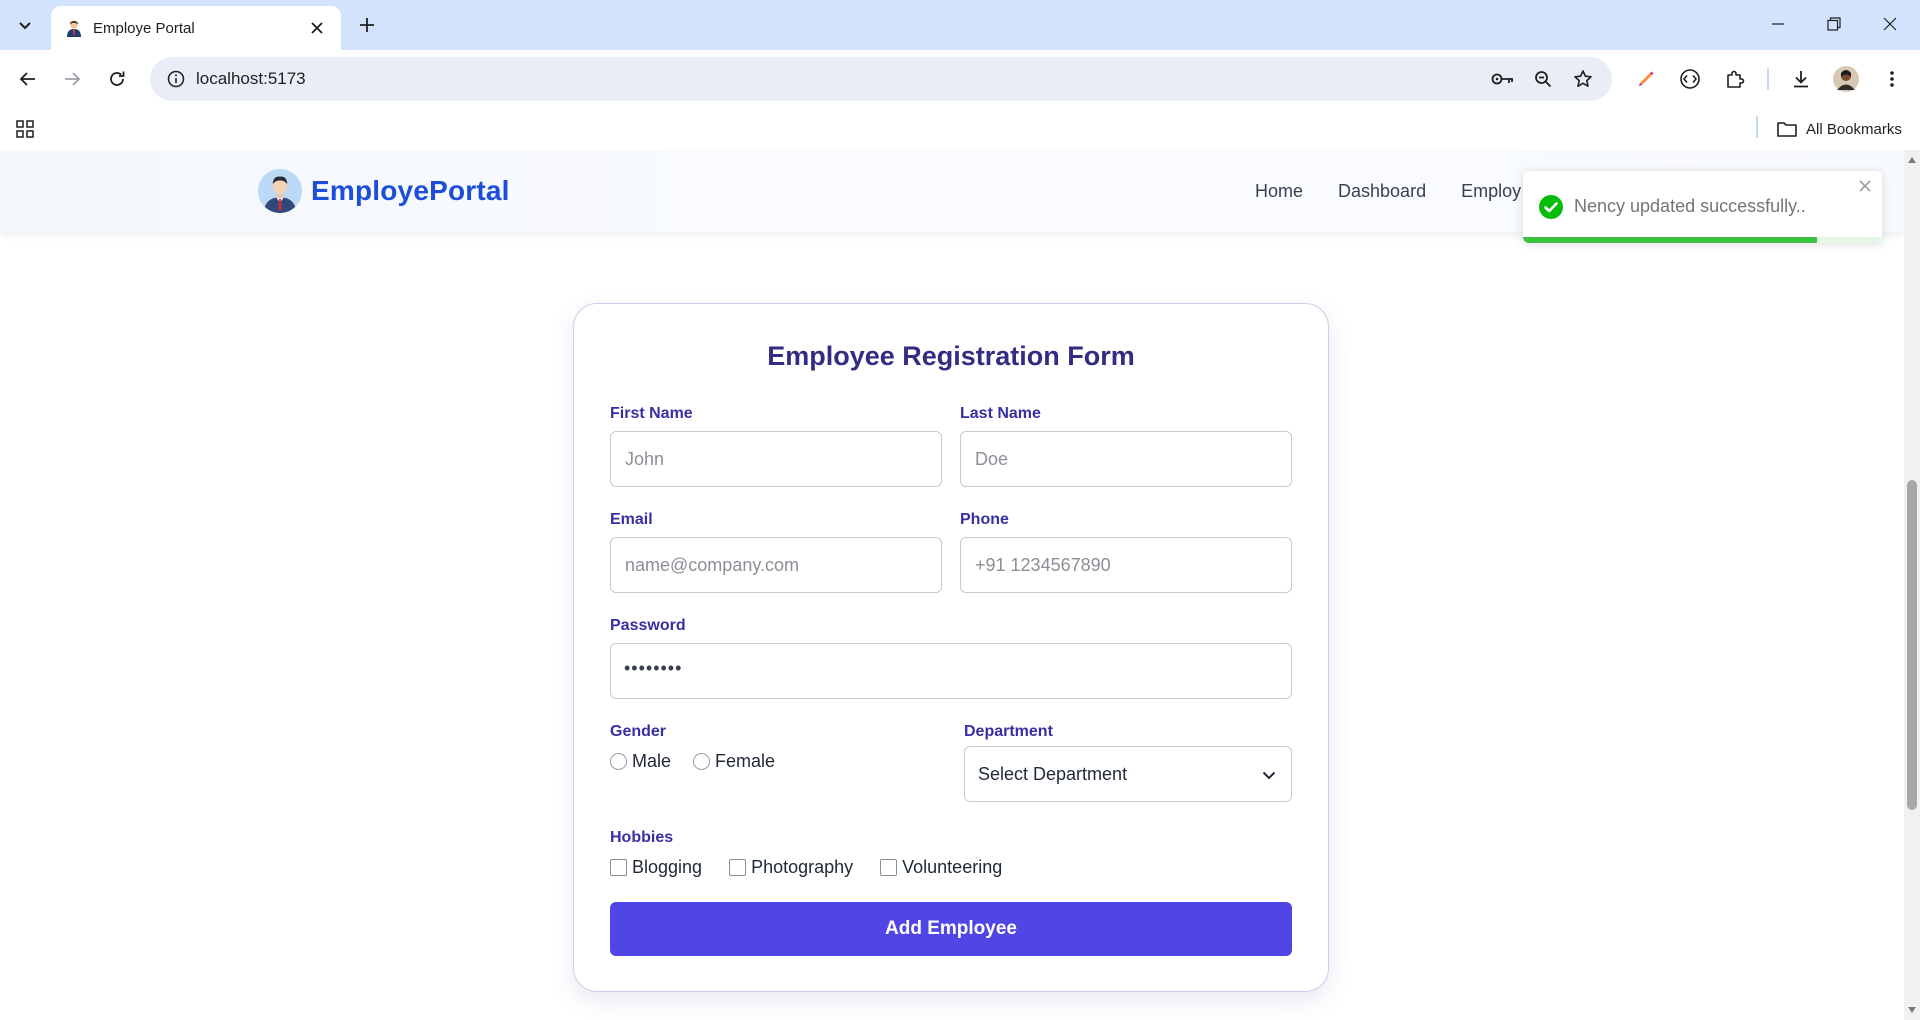 The image size is (1920, 1020). I want to click on gender-label: Gender, so click(638, 731).